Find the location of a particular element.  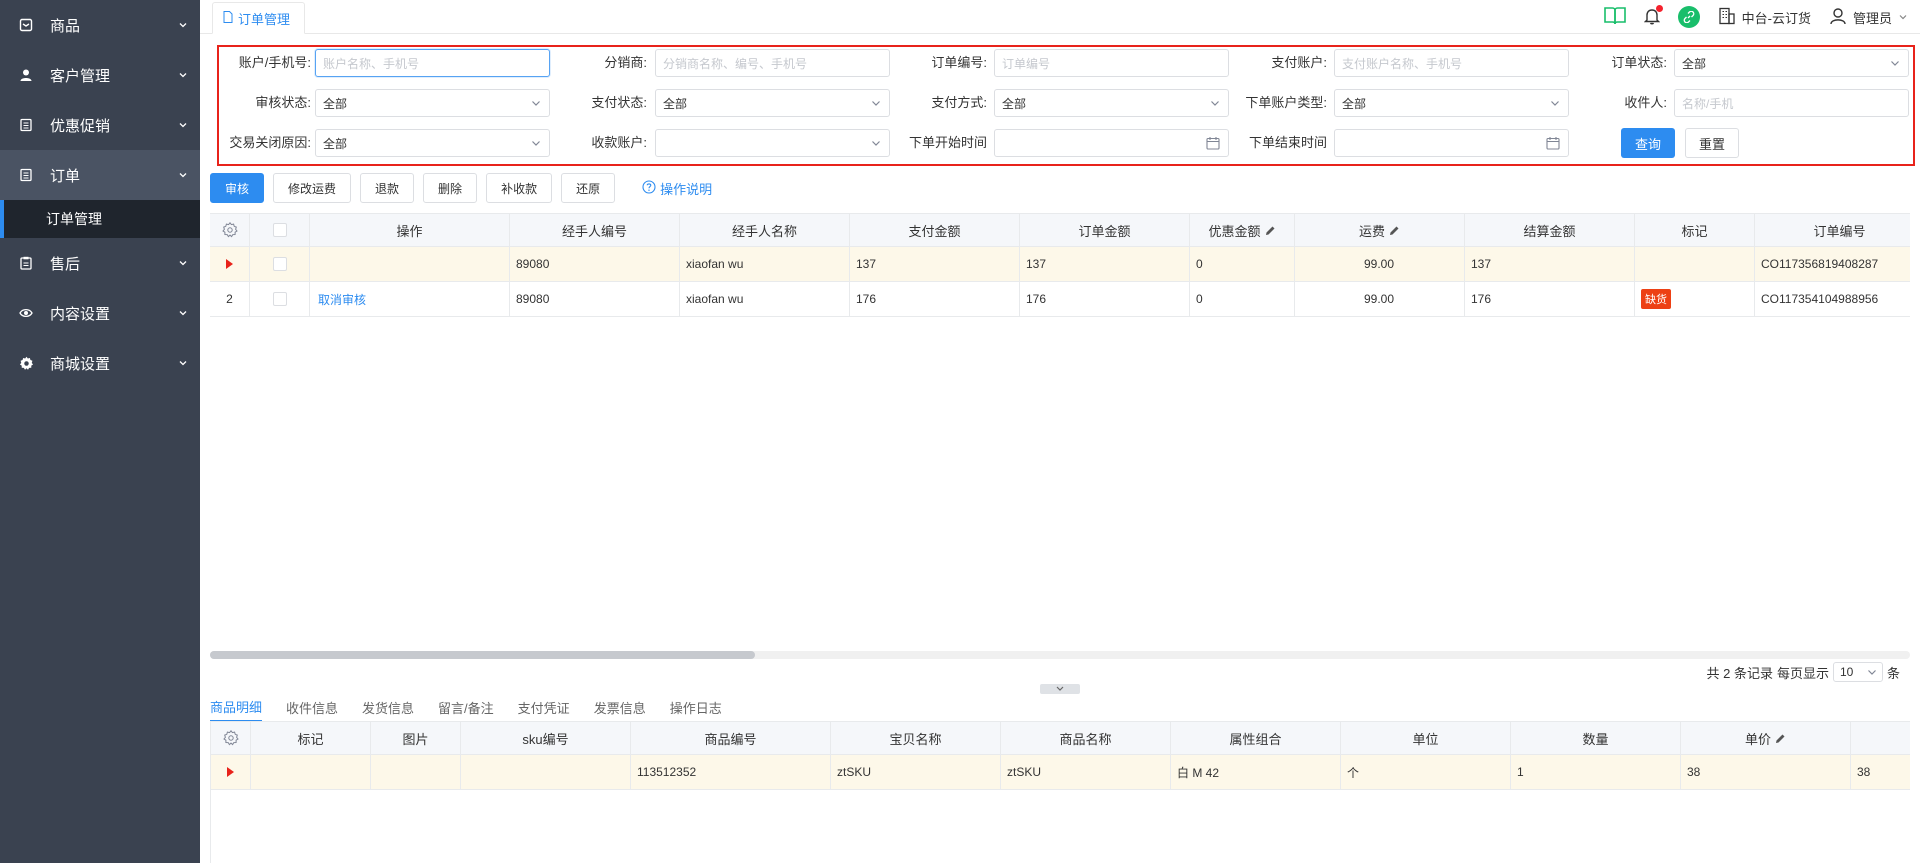

panel-splitter is located at coordinates (1060, 689).